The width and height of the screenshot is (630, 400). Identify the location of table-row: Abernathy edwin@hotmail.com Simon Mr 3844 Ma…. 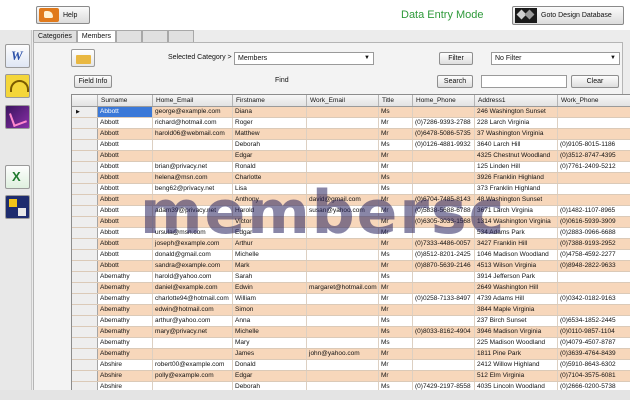
(351, 310).